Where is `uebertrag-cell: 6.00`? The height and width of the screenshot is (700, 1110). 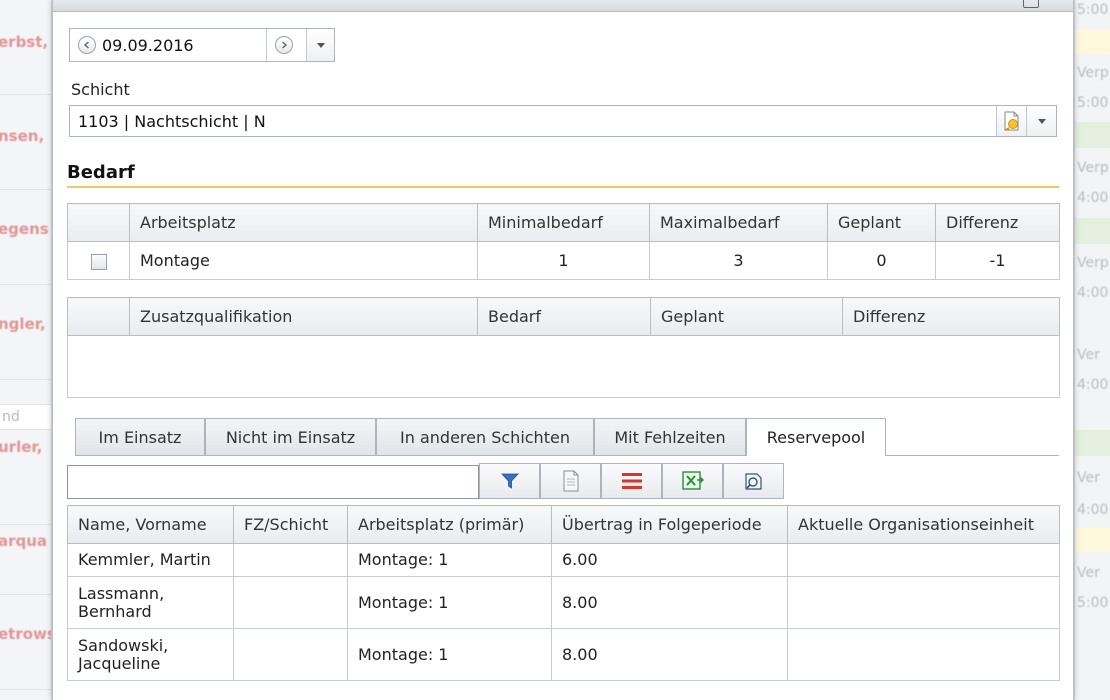 uebertrag-cell: 6.00 is located at coordinates (669, 560).